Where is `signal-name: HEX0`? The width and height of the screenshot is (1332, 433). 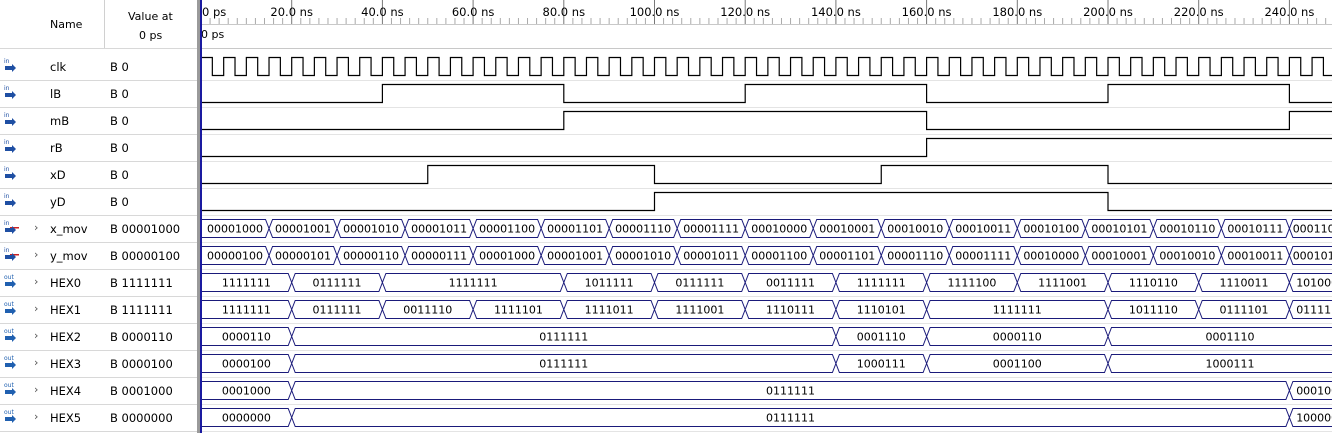 signal-name: HEX0 is located at coordinates (66, 283).